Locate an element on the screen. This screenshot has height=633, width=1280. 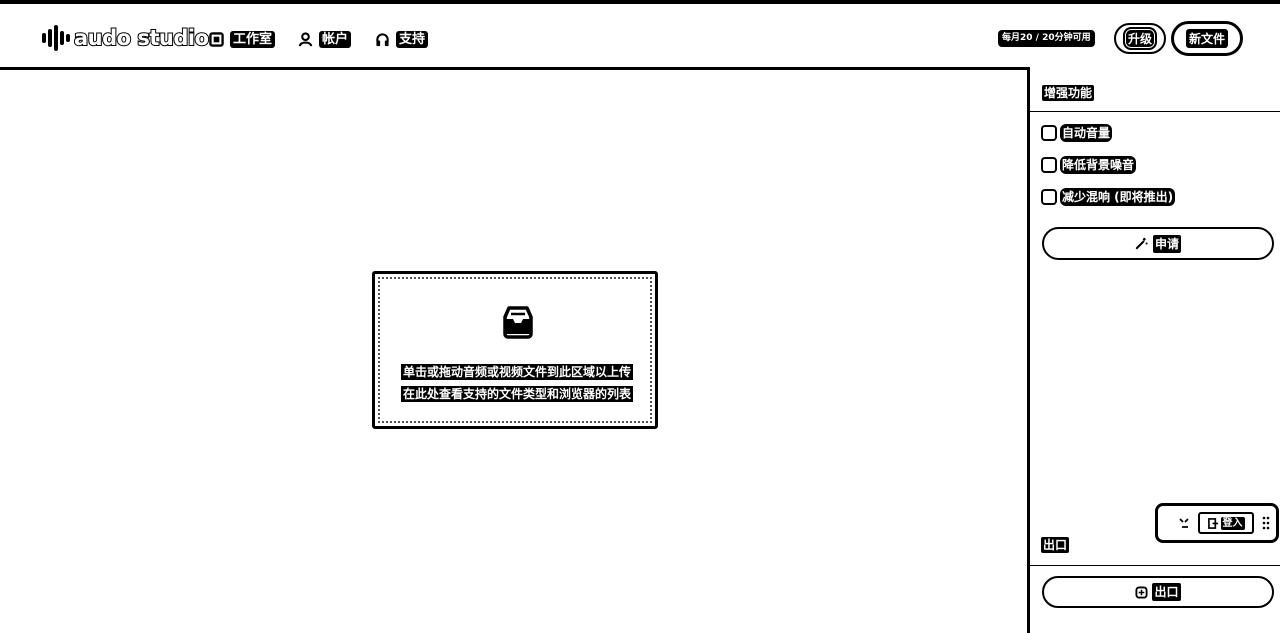
reduce-reverb-checkbox is located at coordinates (1049, 197).